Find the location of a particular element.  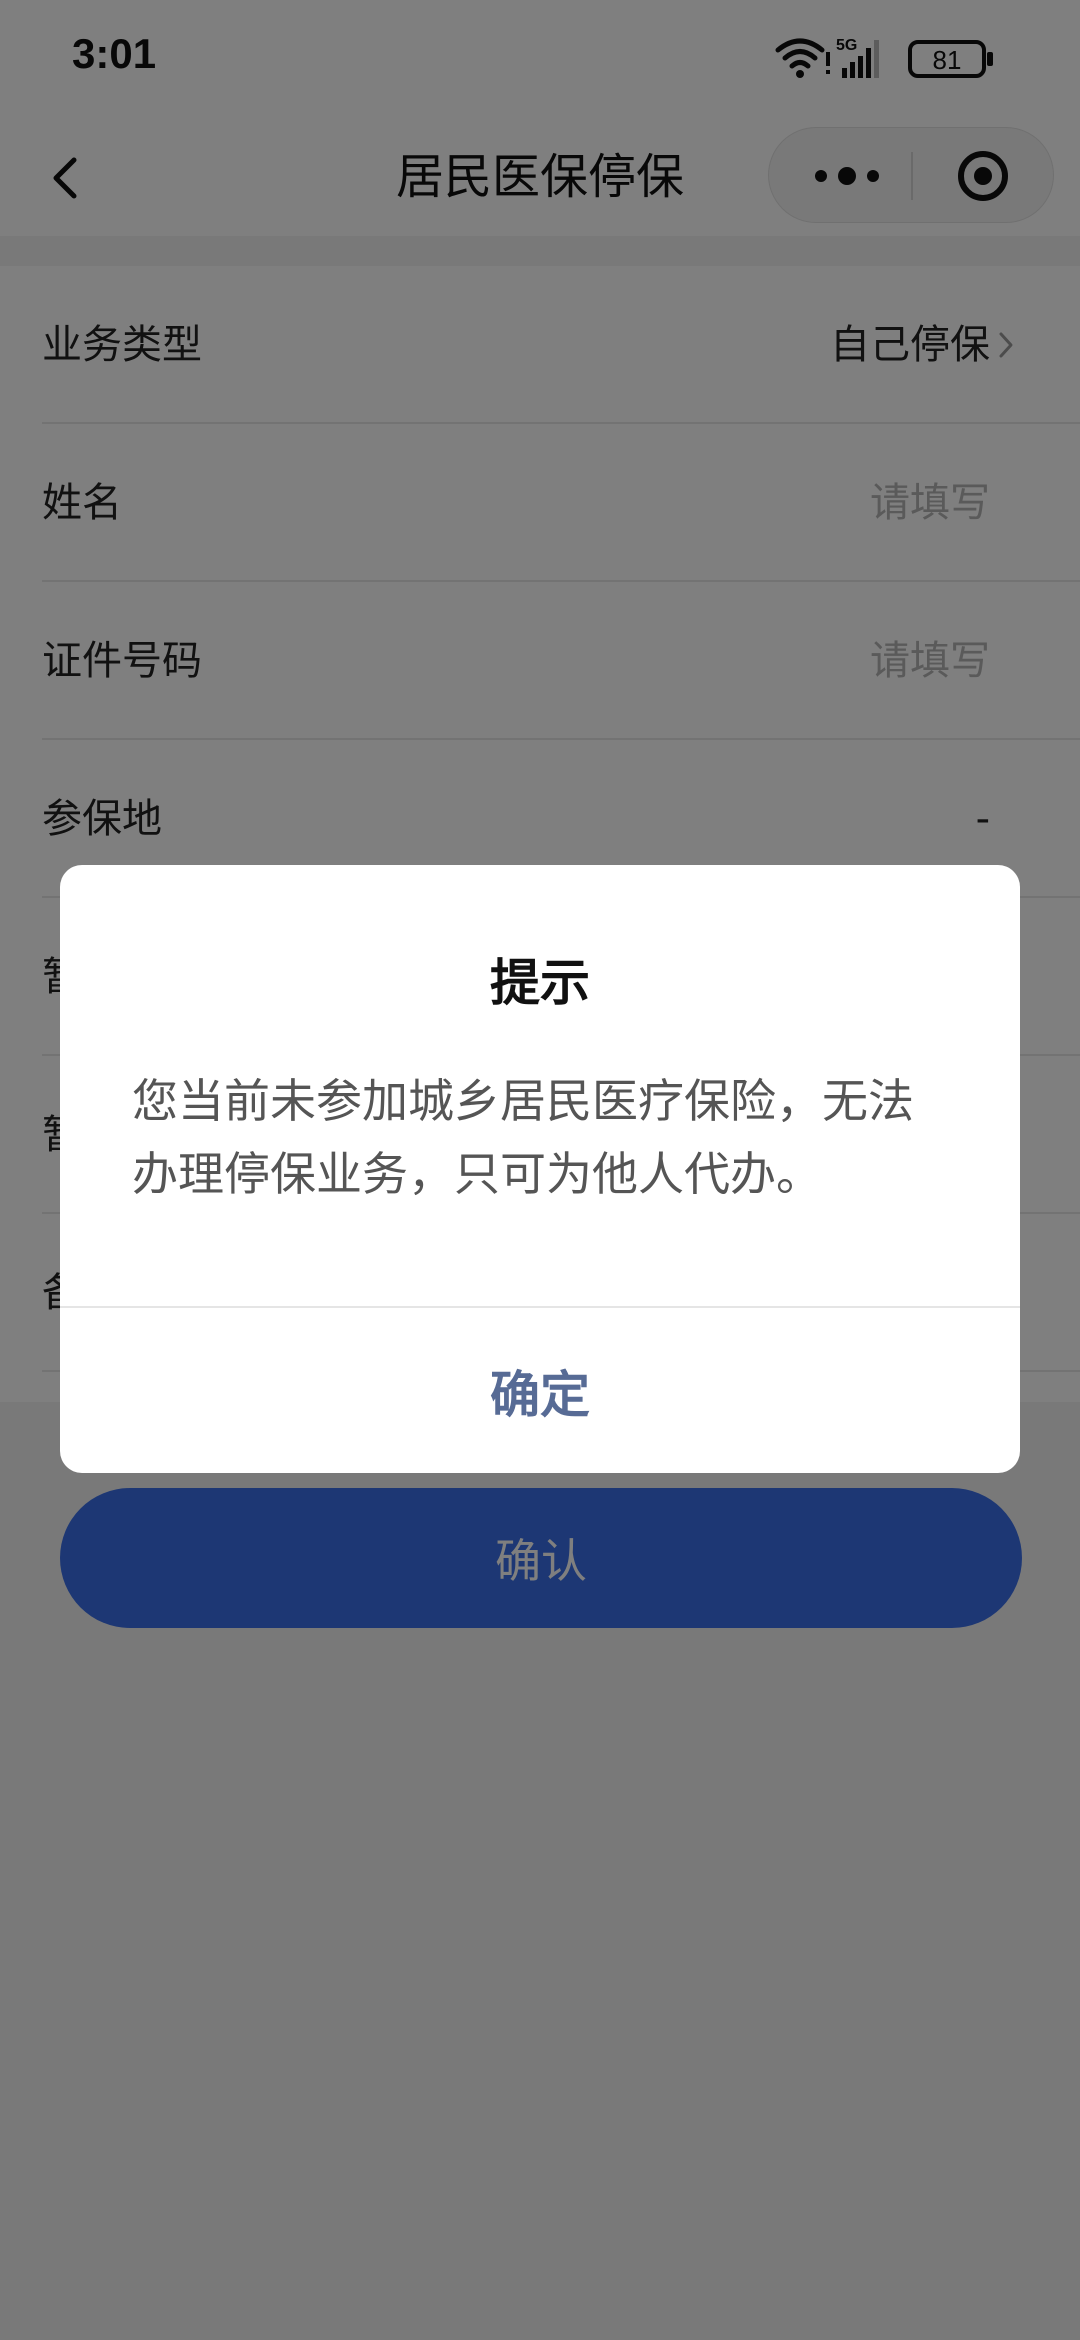

dialog-ok-button: 确定 is located at coordinates (540, 1390).